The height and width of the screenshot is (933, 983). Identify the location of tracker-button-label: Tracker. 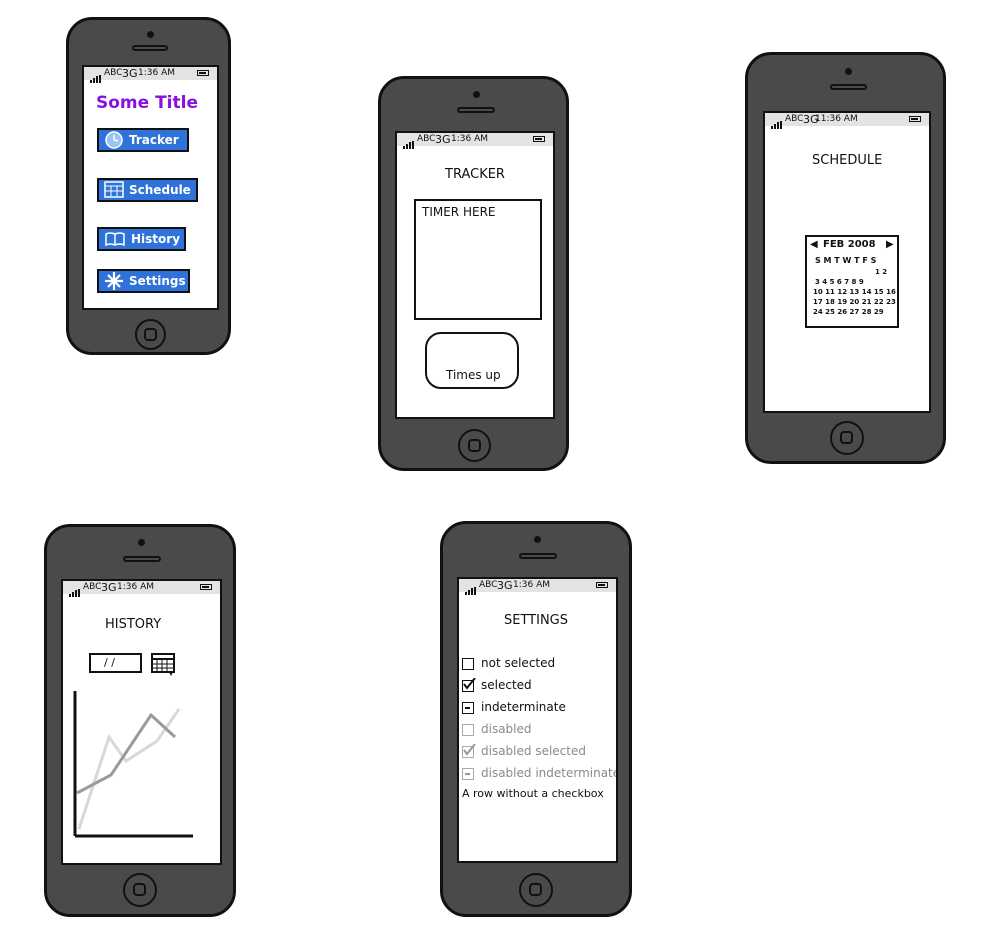
(154, 140).